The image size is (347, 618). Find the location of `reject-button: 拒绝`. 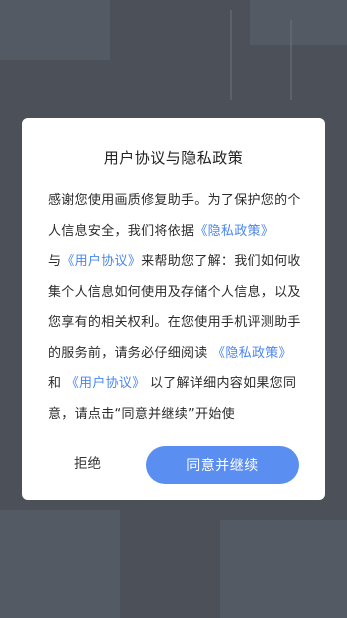

reject-button: 拒绝 is located at coordinates (87, 462).